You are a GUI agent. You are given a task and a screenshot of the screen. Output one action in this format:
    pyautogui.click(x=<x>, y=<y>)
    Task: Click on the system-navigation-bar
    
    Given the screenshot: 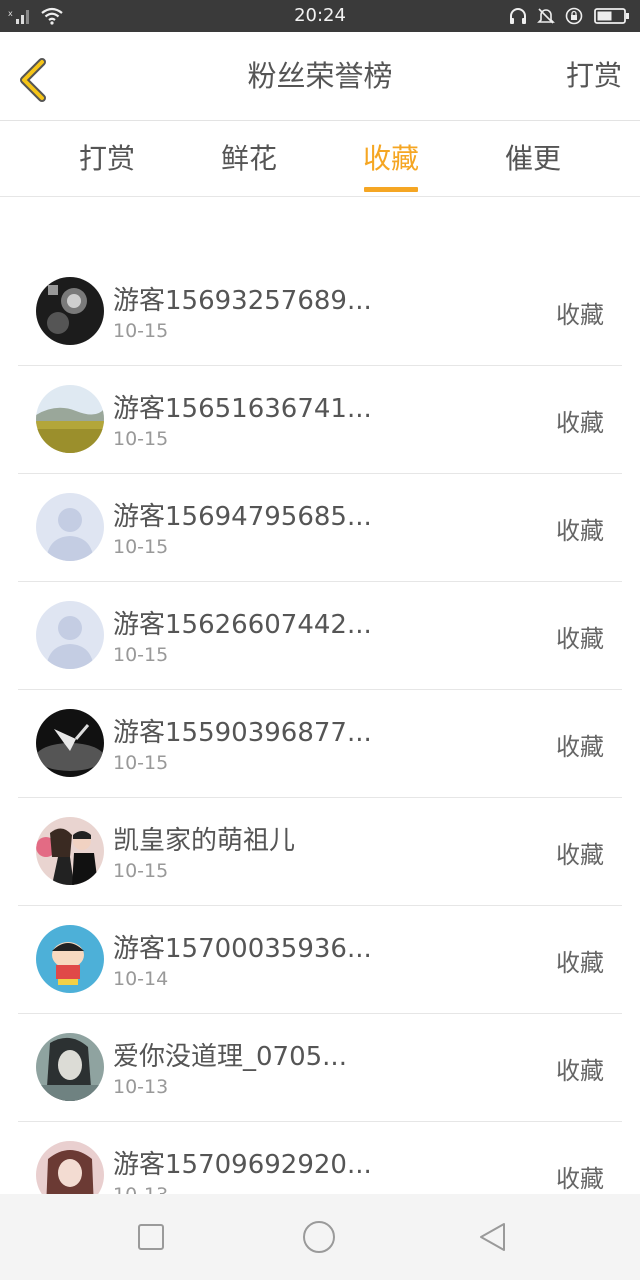 What is the action you would take?
    pyautogui.click(x=320, y=1237)
    